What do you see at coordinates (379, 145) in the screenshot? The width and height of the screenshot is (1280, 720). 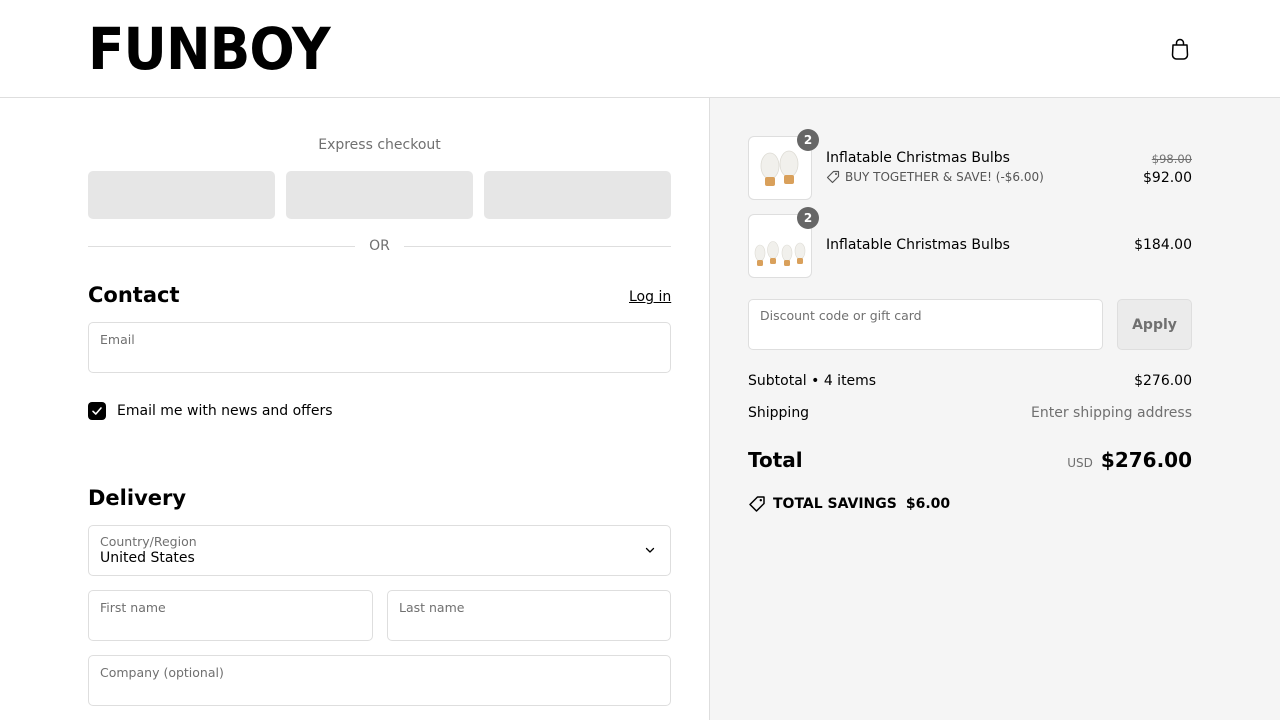 I see `express-checkout-title: Express checkout` at bounding box center [379, 145].